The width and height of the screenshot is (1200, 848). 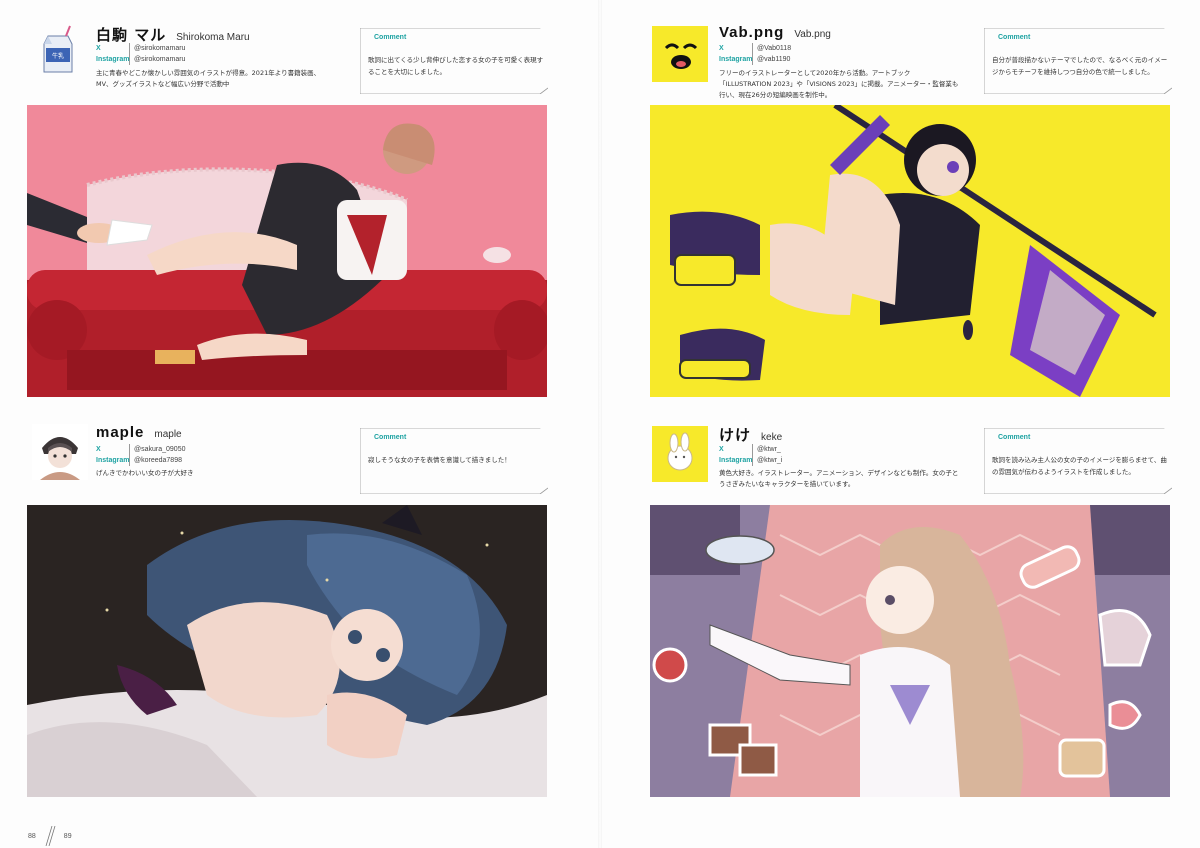 What do you see at coordinates (287, 651) in the screenshot?
I see `illustration-maple` at bounding box center [287, 651].